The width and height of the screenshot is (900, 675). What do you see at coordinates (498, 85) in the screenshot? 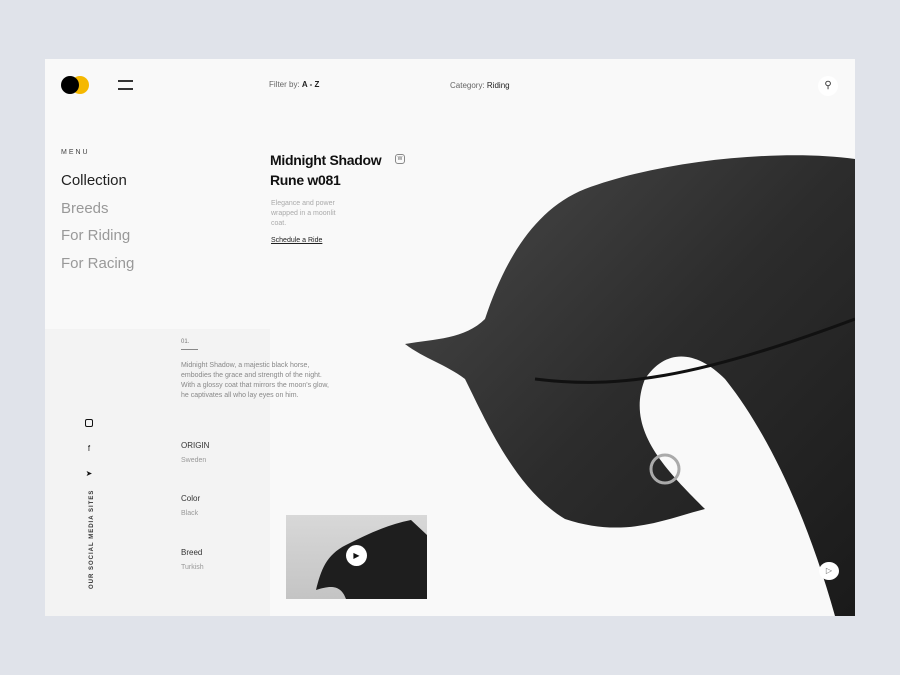
I see `category-value: Riding` at bounding box center [498, 85].